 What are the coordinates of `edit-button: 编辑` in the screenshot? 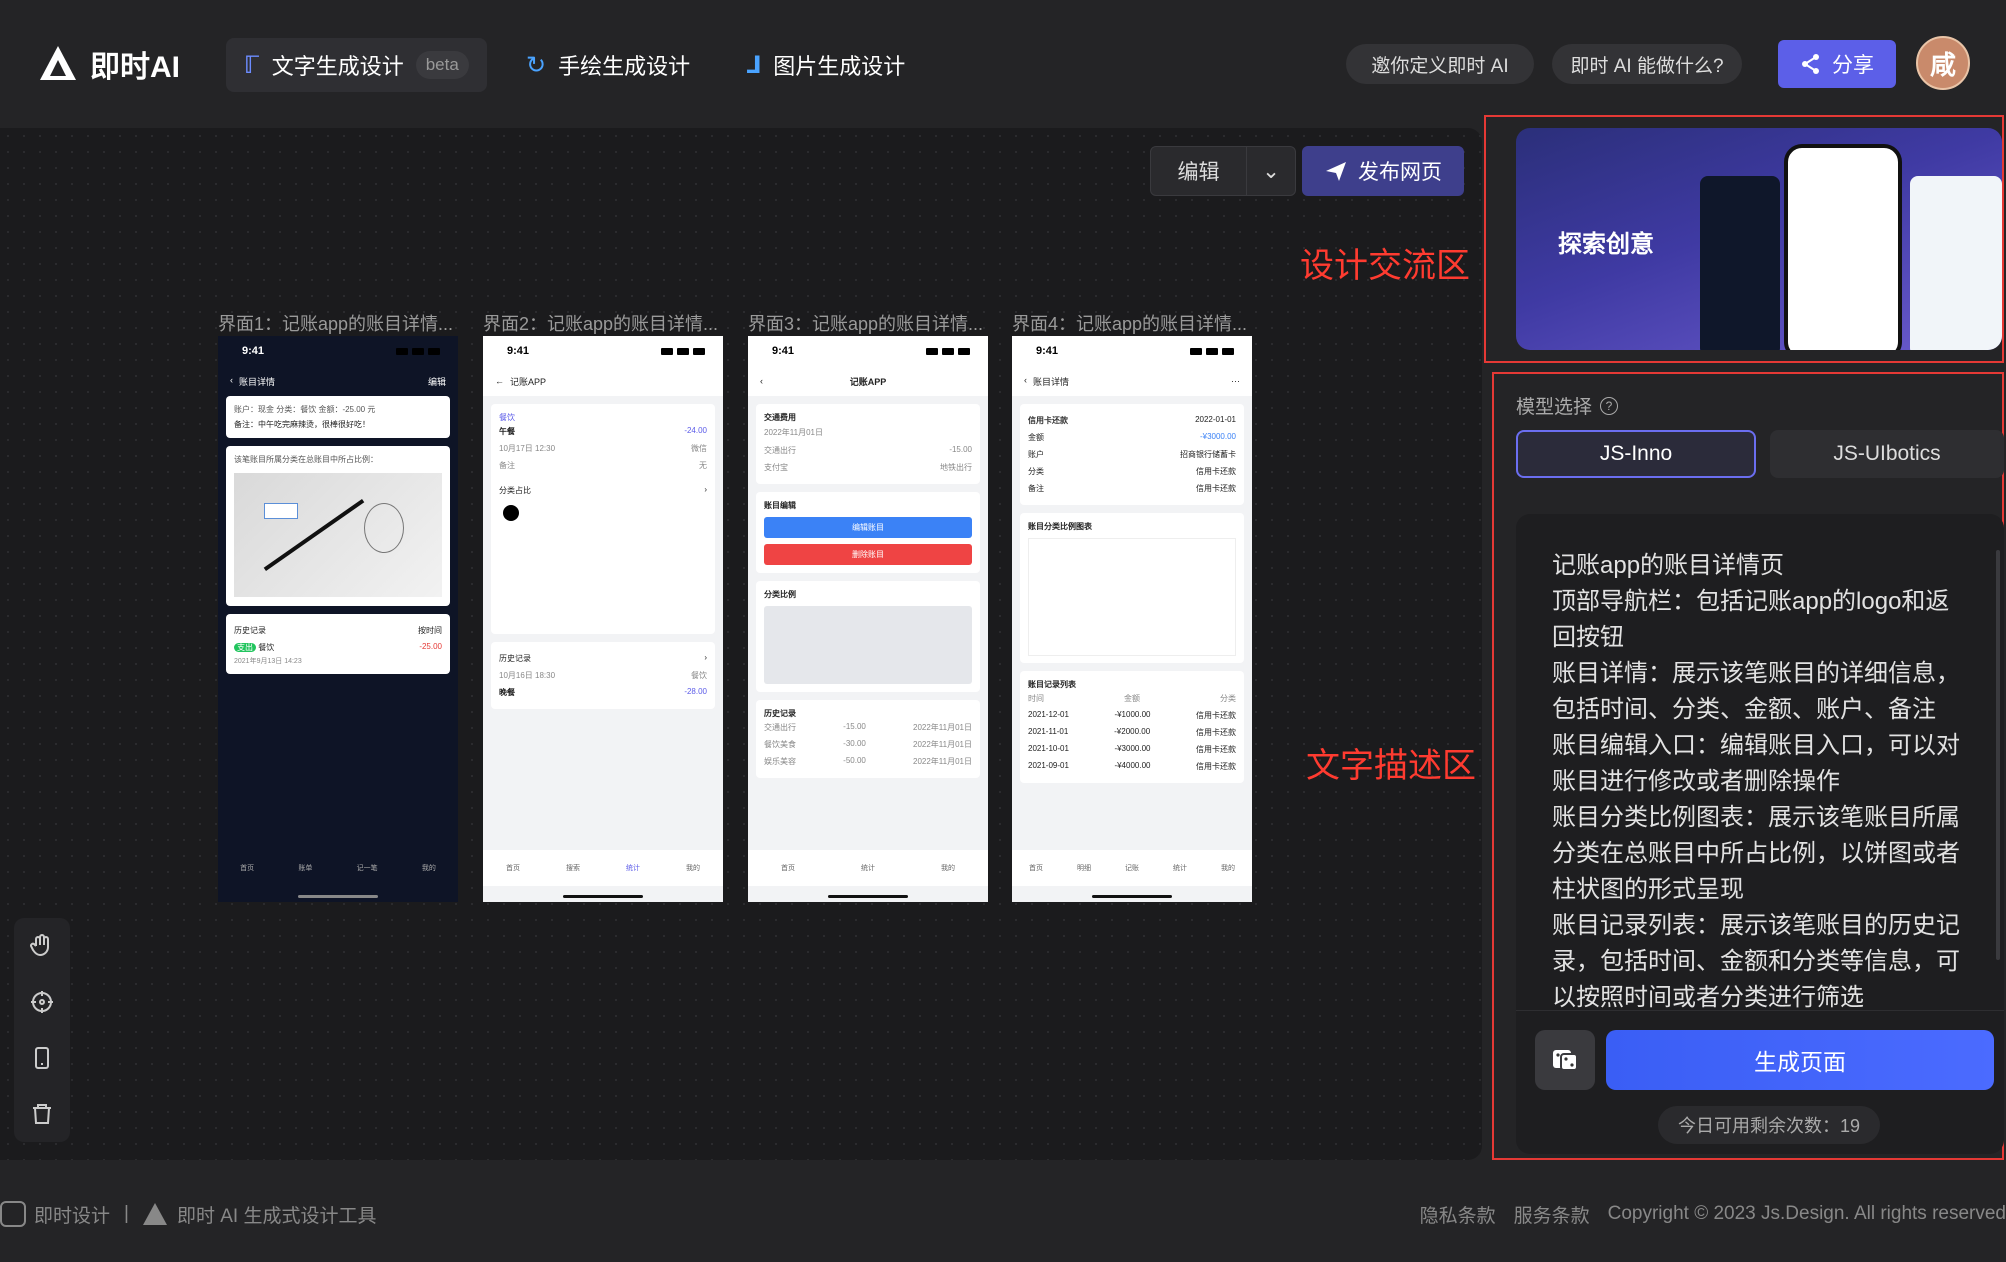 It's located at (1199, 171).